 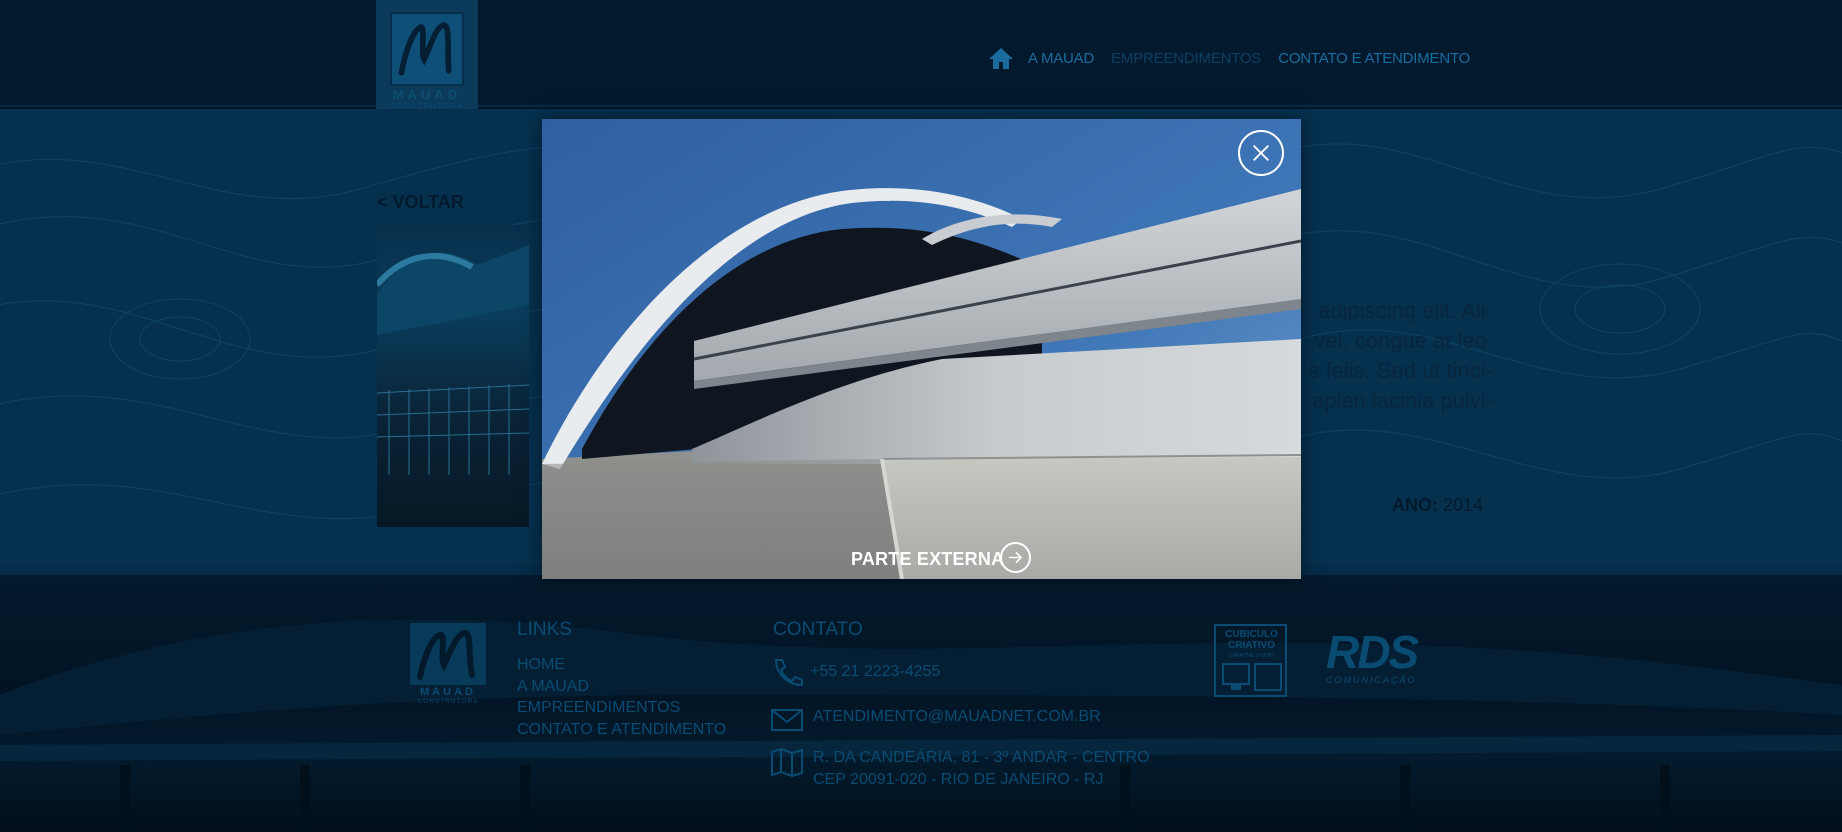 I want to click on next-image-button, so click(x=1015, y=557).